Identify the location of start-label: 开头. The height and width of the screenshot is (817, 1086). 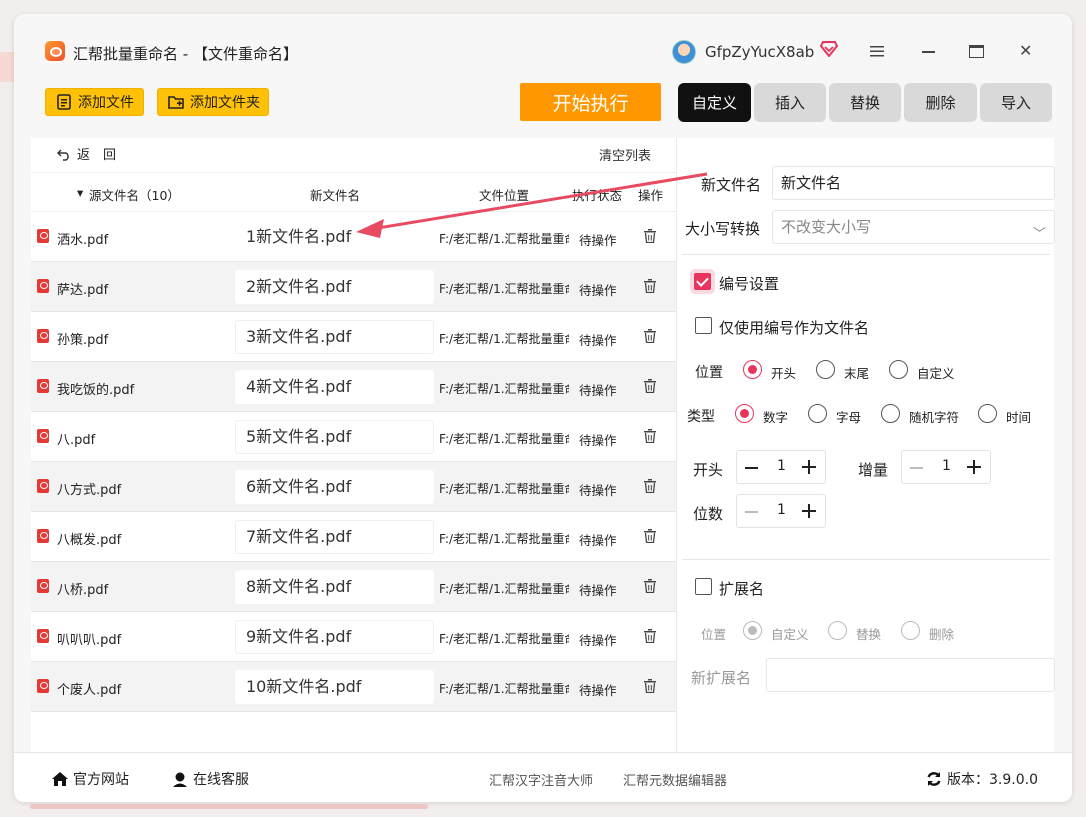
(708, 470).